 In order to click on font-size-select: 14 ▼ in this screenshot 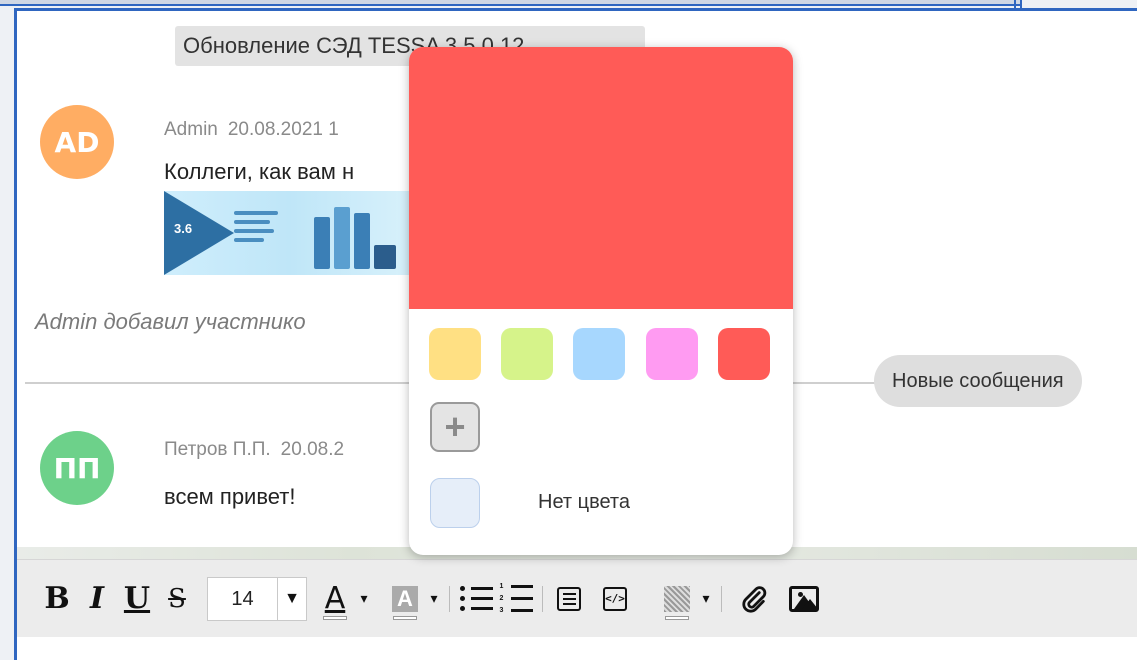, I will do `click(257, 598)`.